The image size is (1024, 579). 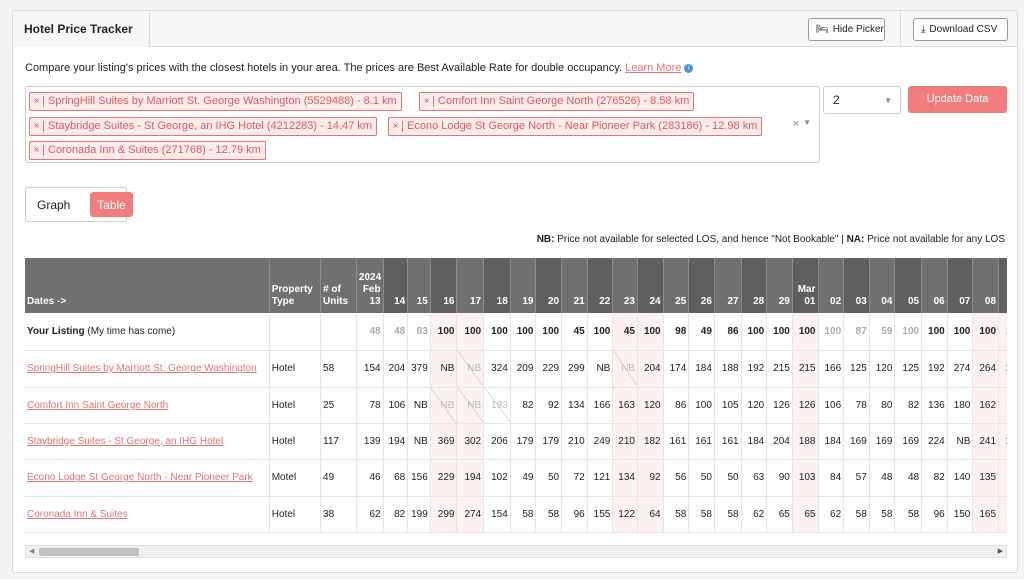 What do you see at coordinates (295, 405) in the screenshot?
I see `property-type-cell: Hotel` at bounding box center [295, 405].